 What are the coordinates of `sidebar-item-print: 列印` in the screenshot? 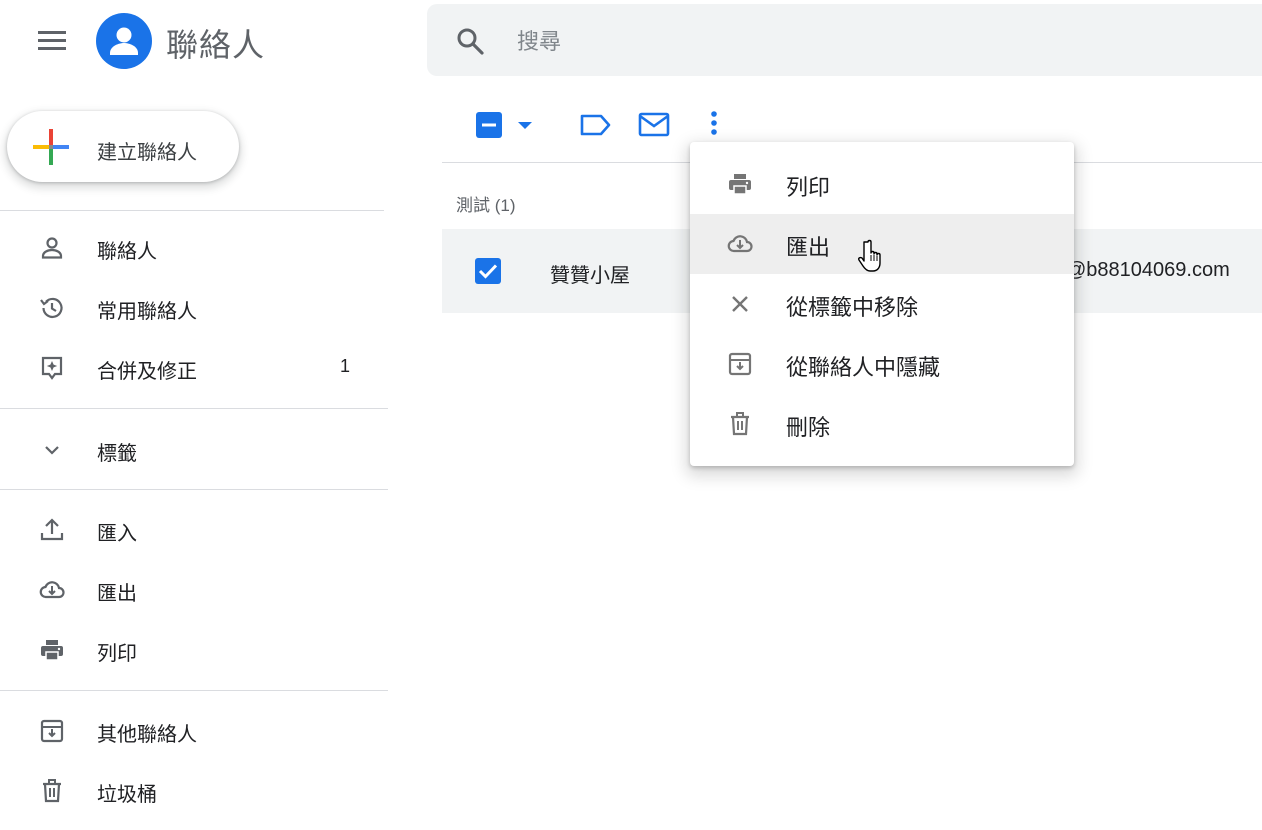 It's located at (194, 650).